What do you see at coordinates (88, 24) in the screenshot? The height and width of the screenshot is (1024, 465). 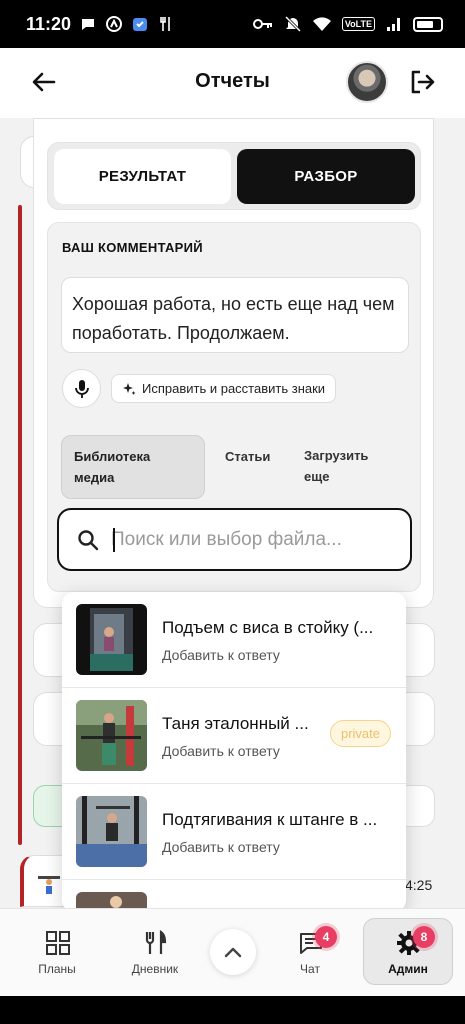 I see `chat-notification-icon` at bounding box center [88, 24].